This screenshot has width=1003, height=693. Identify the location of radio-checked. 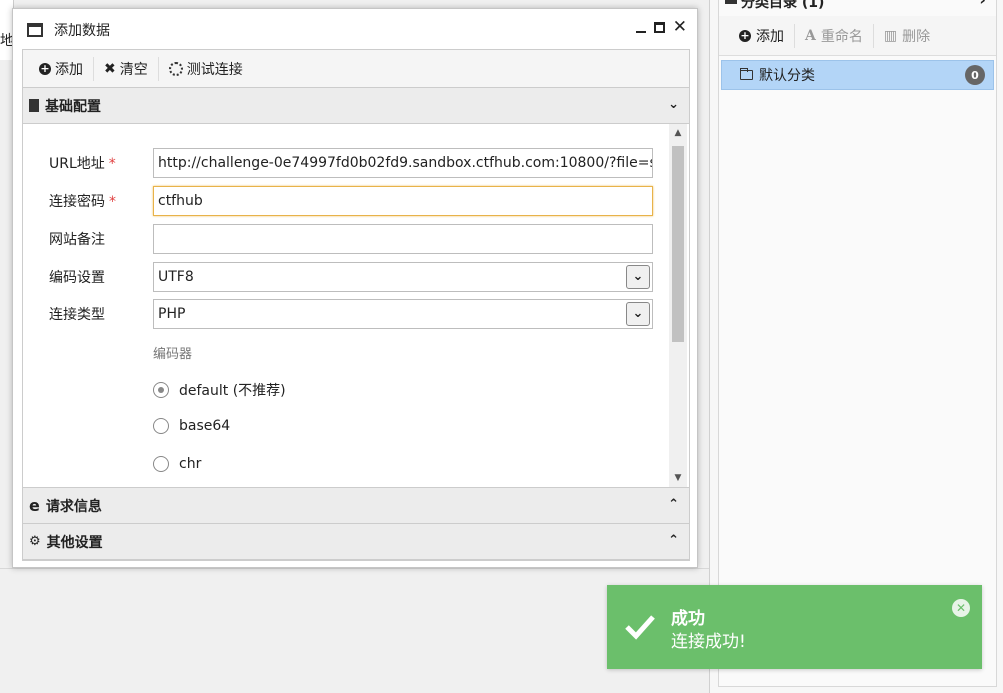
(161, 390).